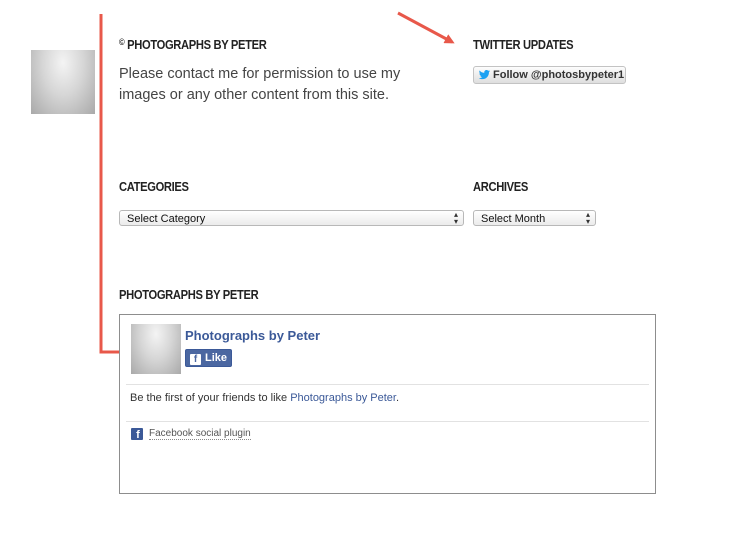  Describe the element at coordinates (189, 294) in the screenshot. I see `facebook-widget-heading: PHOTOGRAPHS BY PETER` at that location.